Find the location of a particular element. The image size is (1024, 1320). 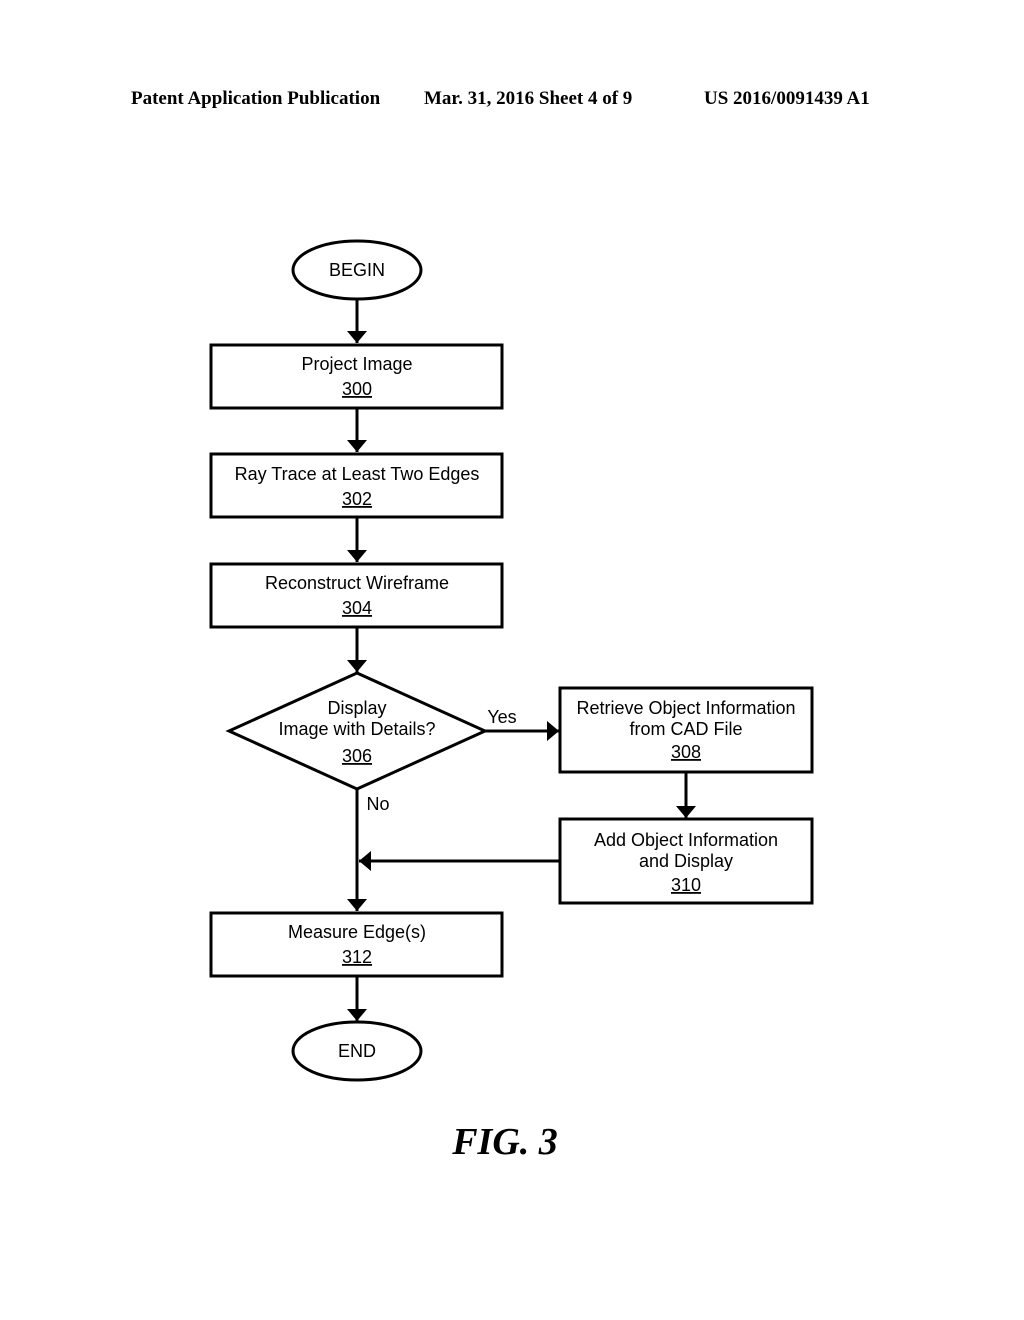

yes-label: Yes is located at coordinates (501, 717).